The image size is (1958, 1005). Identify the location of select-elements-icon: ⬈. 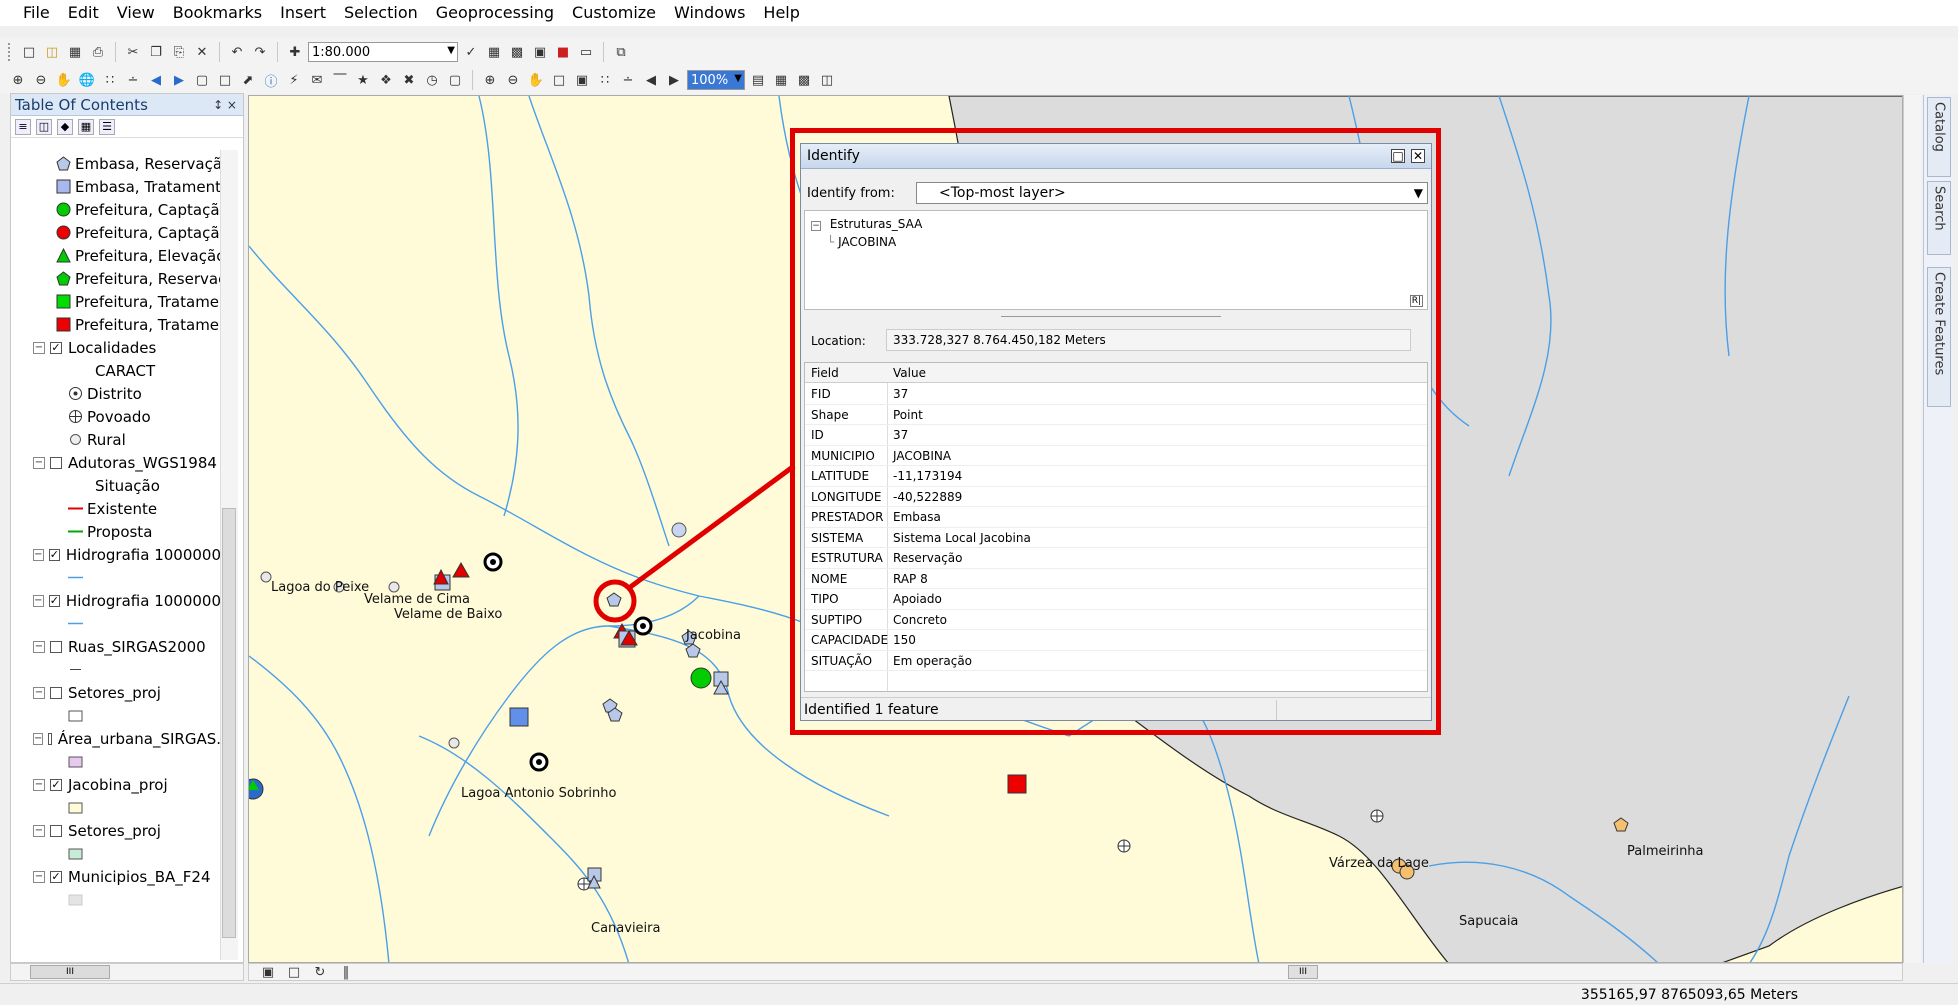
(248, 80).